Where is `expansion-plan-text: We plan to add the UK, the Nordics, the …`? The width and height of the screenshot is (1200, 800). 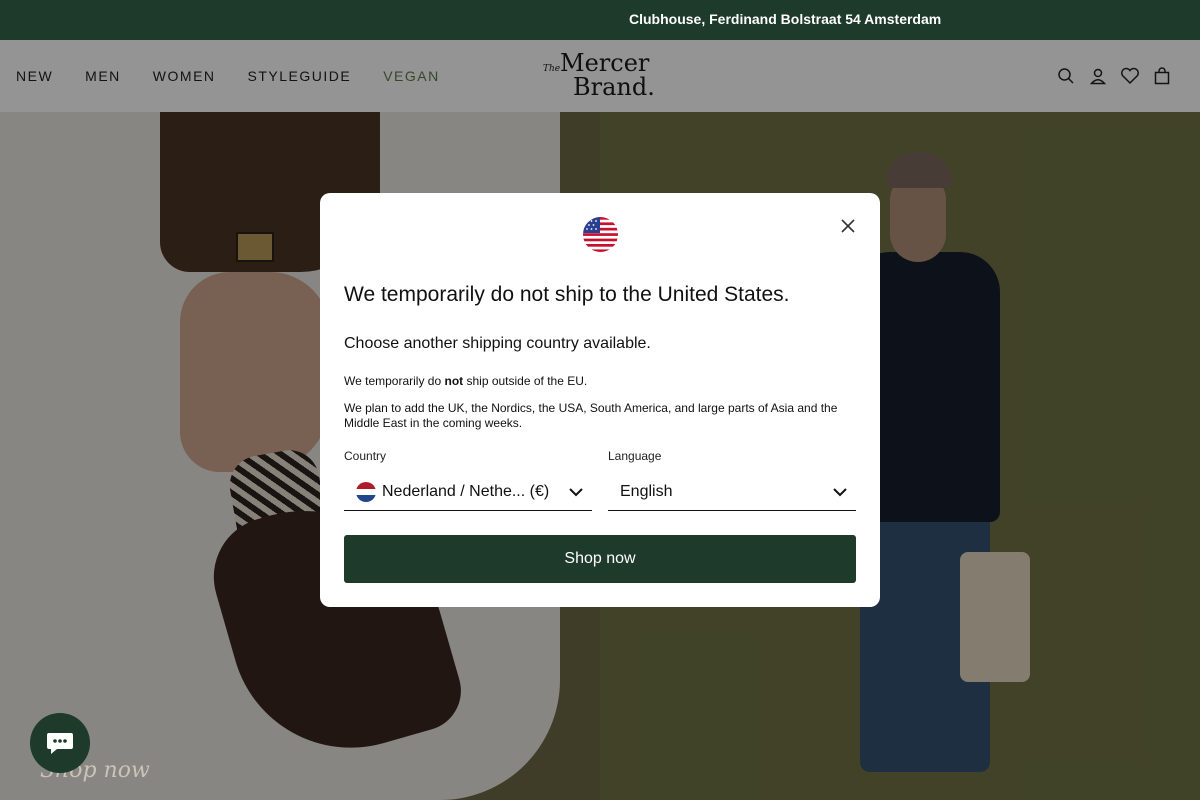
expansion-plan-text: We plan to add the UK, the Nordics, the … is located at coordinates (591, 415).